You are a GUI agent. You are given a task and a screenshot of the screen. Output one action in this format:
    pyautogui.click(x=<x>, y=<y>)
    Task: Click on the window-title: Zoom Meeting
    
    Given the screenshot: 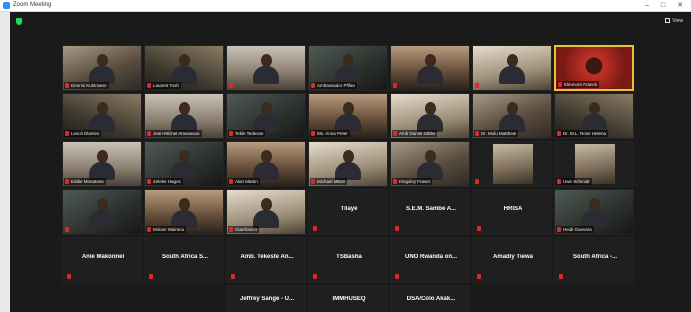 What is the action you would take?
    pyautogui.click(x=32, y=5)
    